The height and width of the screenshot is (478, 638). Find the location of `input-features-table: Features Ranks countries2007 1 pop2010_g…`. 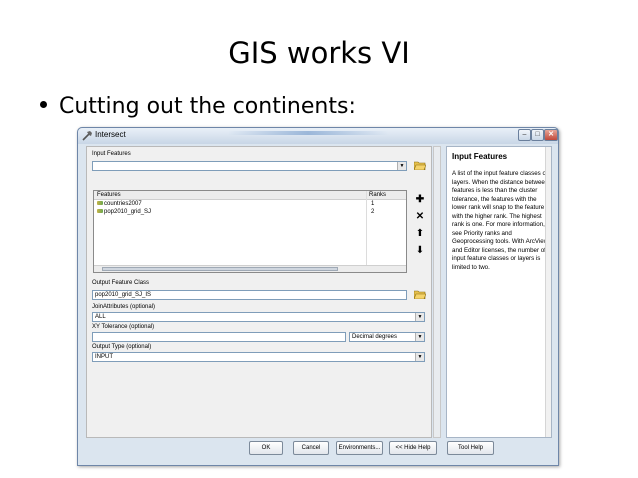

input-features-table: Features Ranks countries2007 1 pop2010_g… is located at coordinates (250, 231).